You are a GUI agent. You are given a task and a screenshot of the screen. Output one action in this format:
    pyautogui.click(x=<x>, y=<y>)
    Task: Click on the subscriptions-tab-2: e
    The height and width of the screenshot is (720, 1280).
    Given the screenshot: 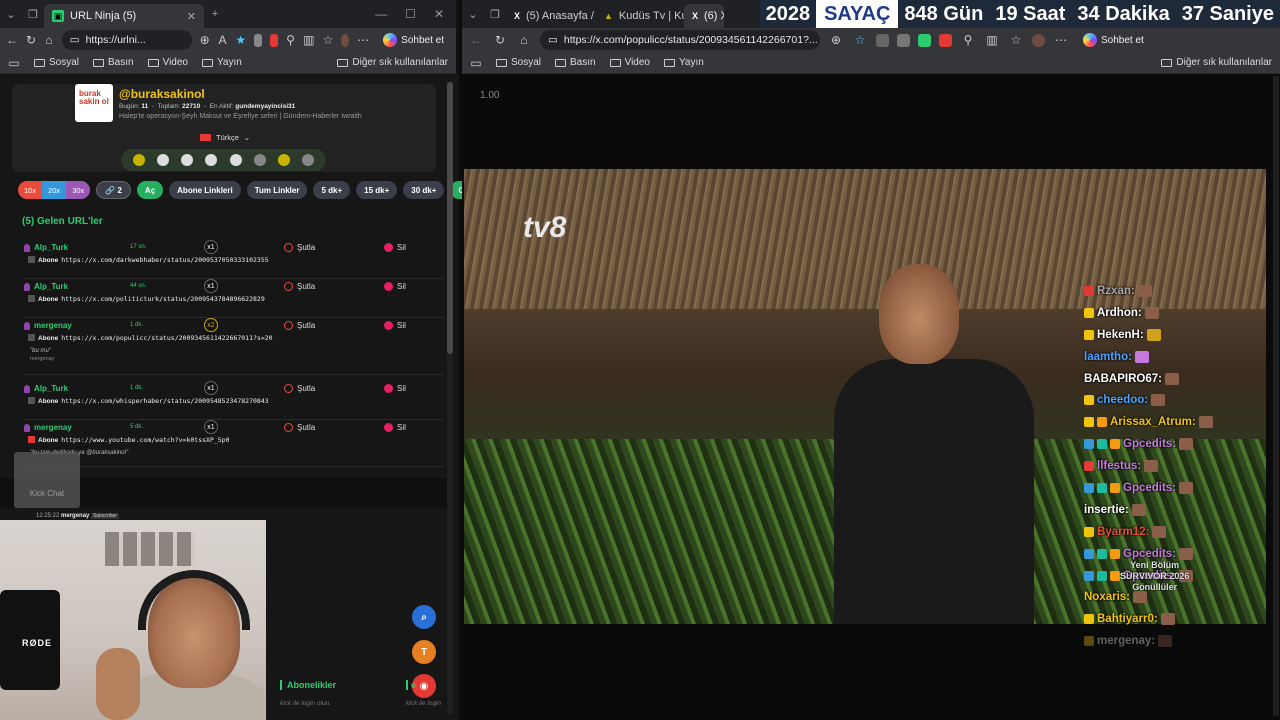 What is the action you would take?
    pyautogui.click(x=411, y=685)
    